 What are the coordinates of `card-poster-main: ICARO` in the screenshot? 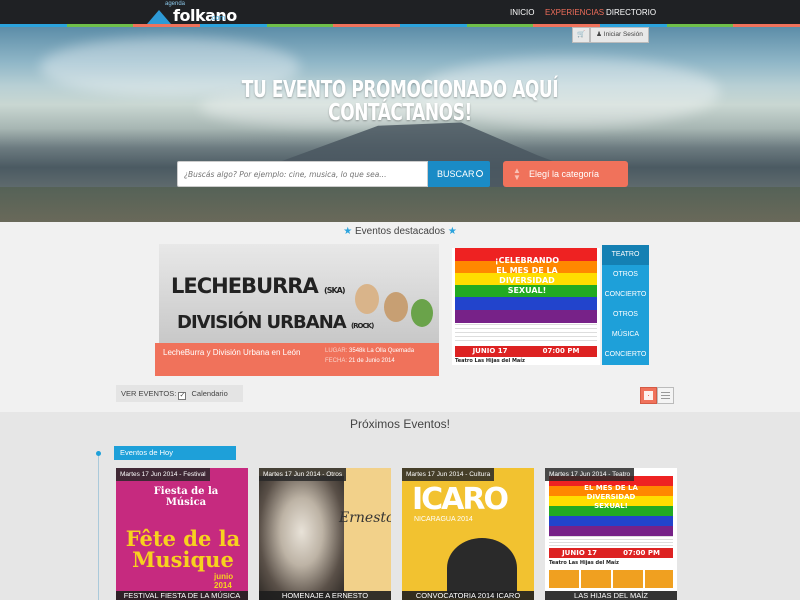 It's located at (460, 499).